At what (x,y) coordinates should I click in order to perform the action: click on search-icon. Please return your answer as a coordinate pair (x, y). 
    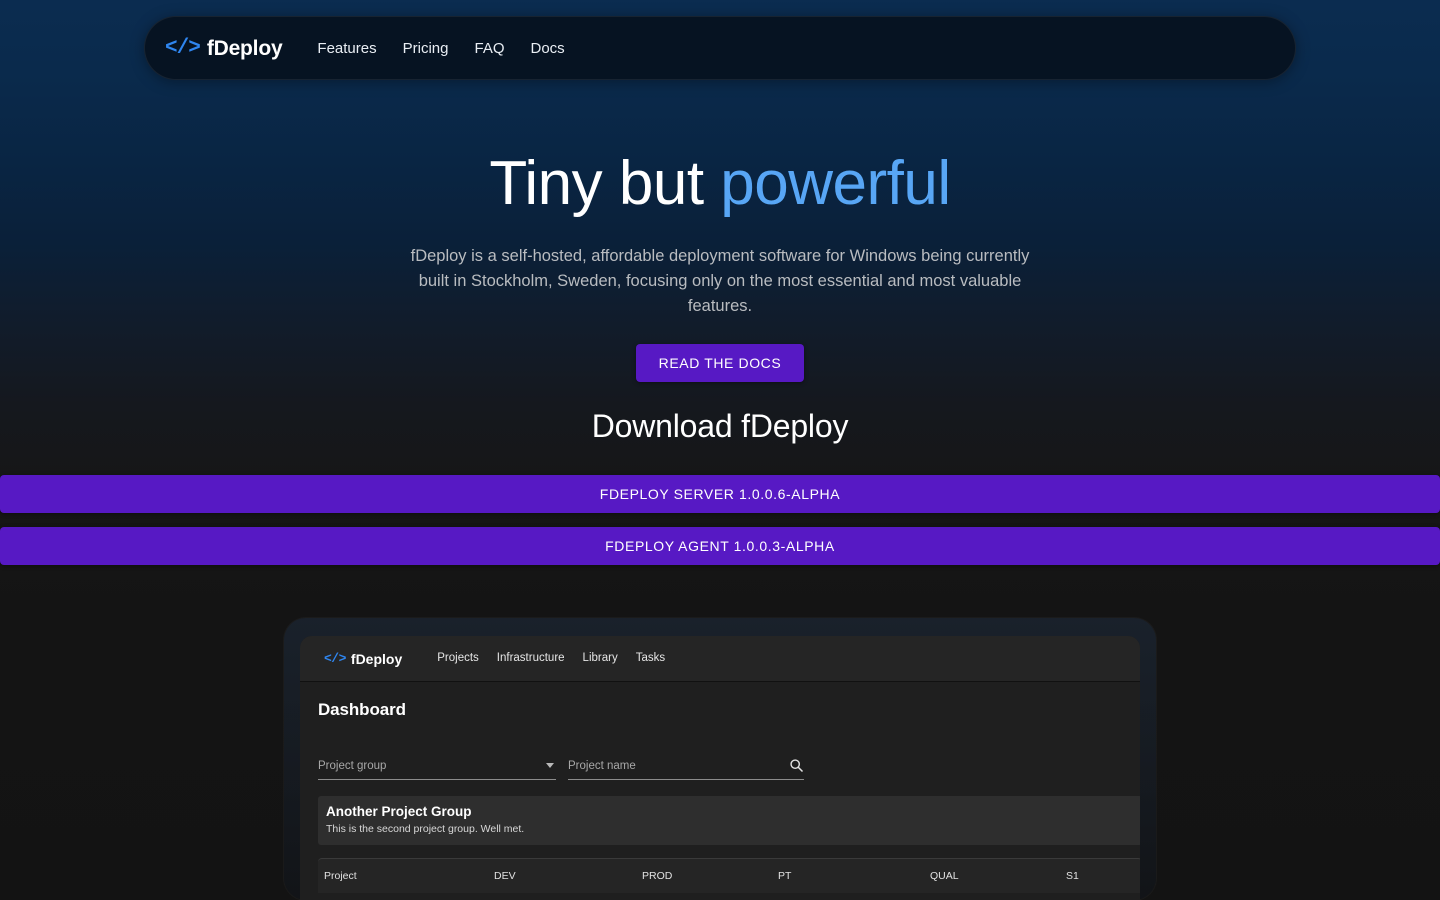
    Looking at the image, I should click on (796, 765).